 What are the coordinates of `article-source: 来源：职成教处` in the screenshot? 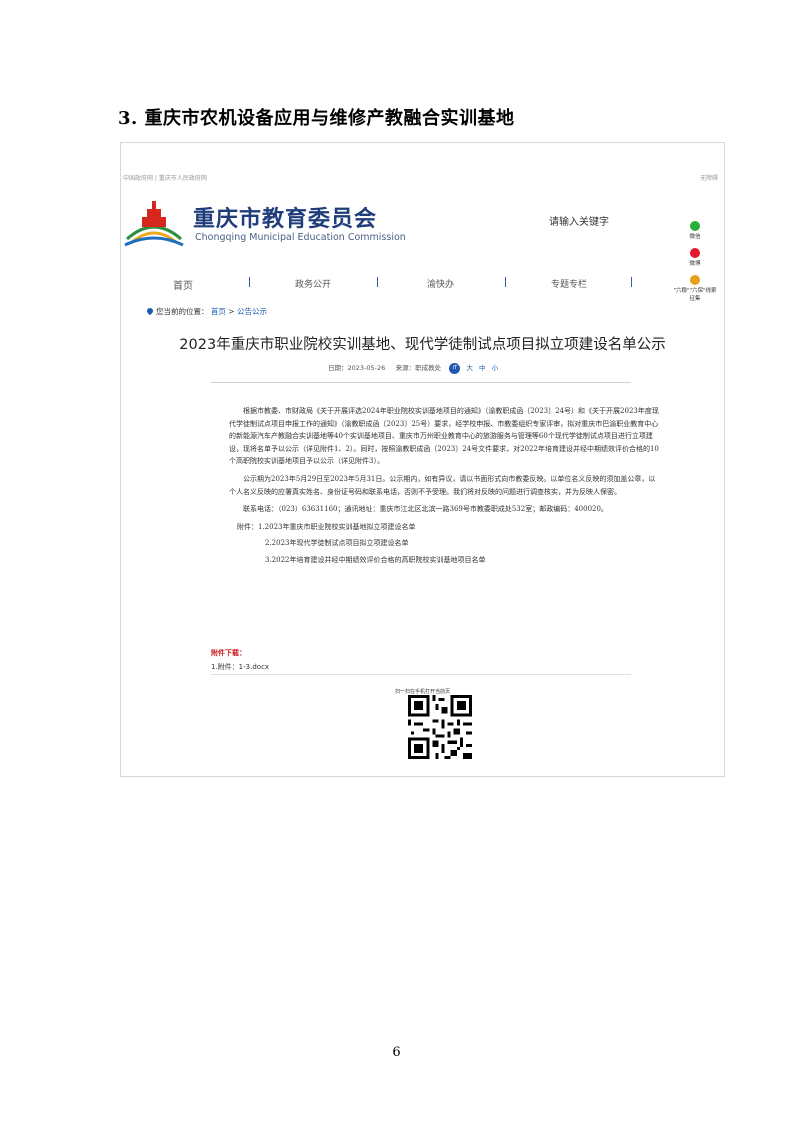 It's located at (418, 368).